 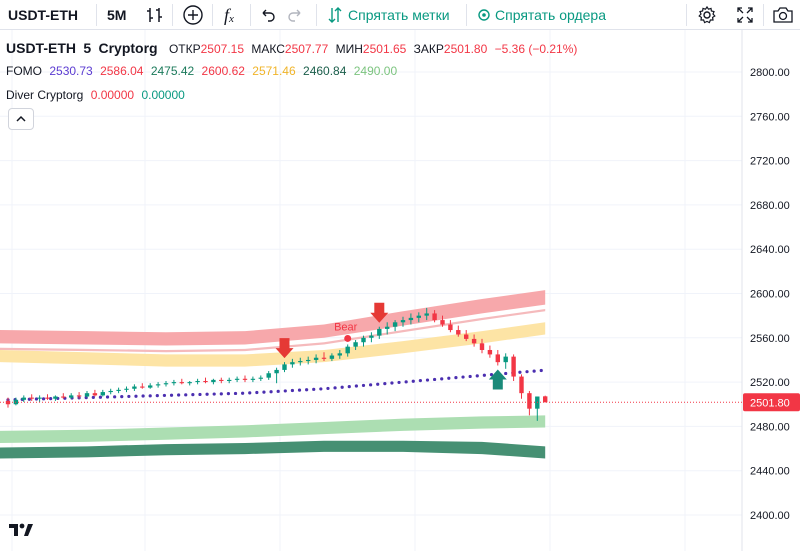 What do you see at coordinates (384, 49) in the screenshot?
I see `legend-low-value: 2501.65` at bounding box center [384, 49].